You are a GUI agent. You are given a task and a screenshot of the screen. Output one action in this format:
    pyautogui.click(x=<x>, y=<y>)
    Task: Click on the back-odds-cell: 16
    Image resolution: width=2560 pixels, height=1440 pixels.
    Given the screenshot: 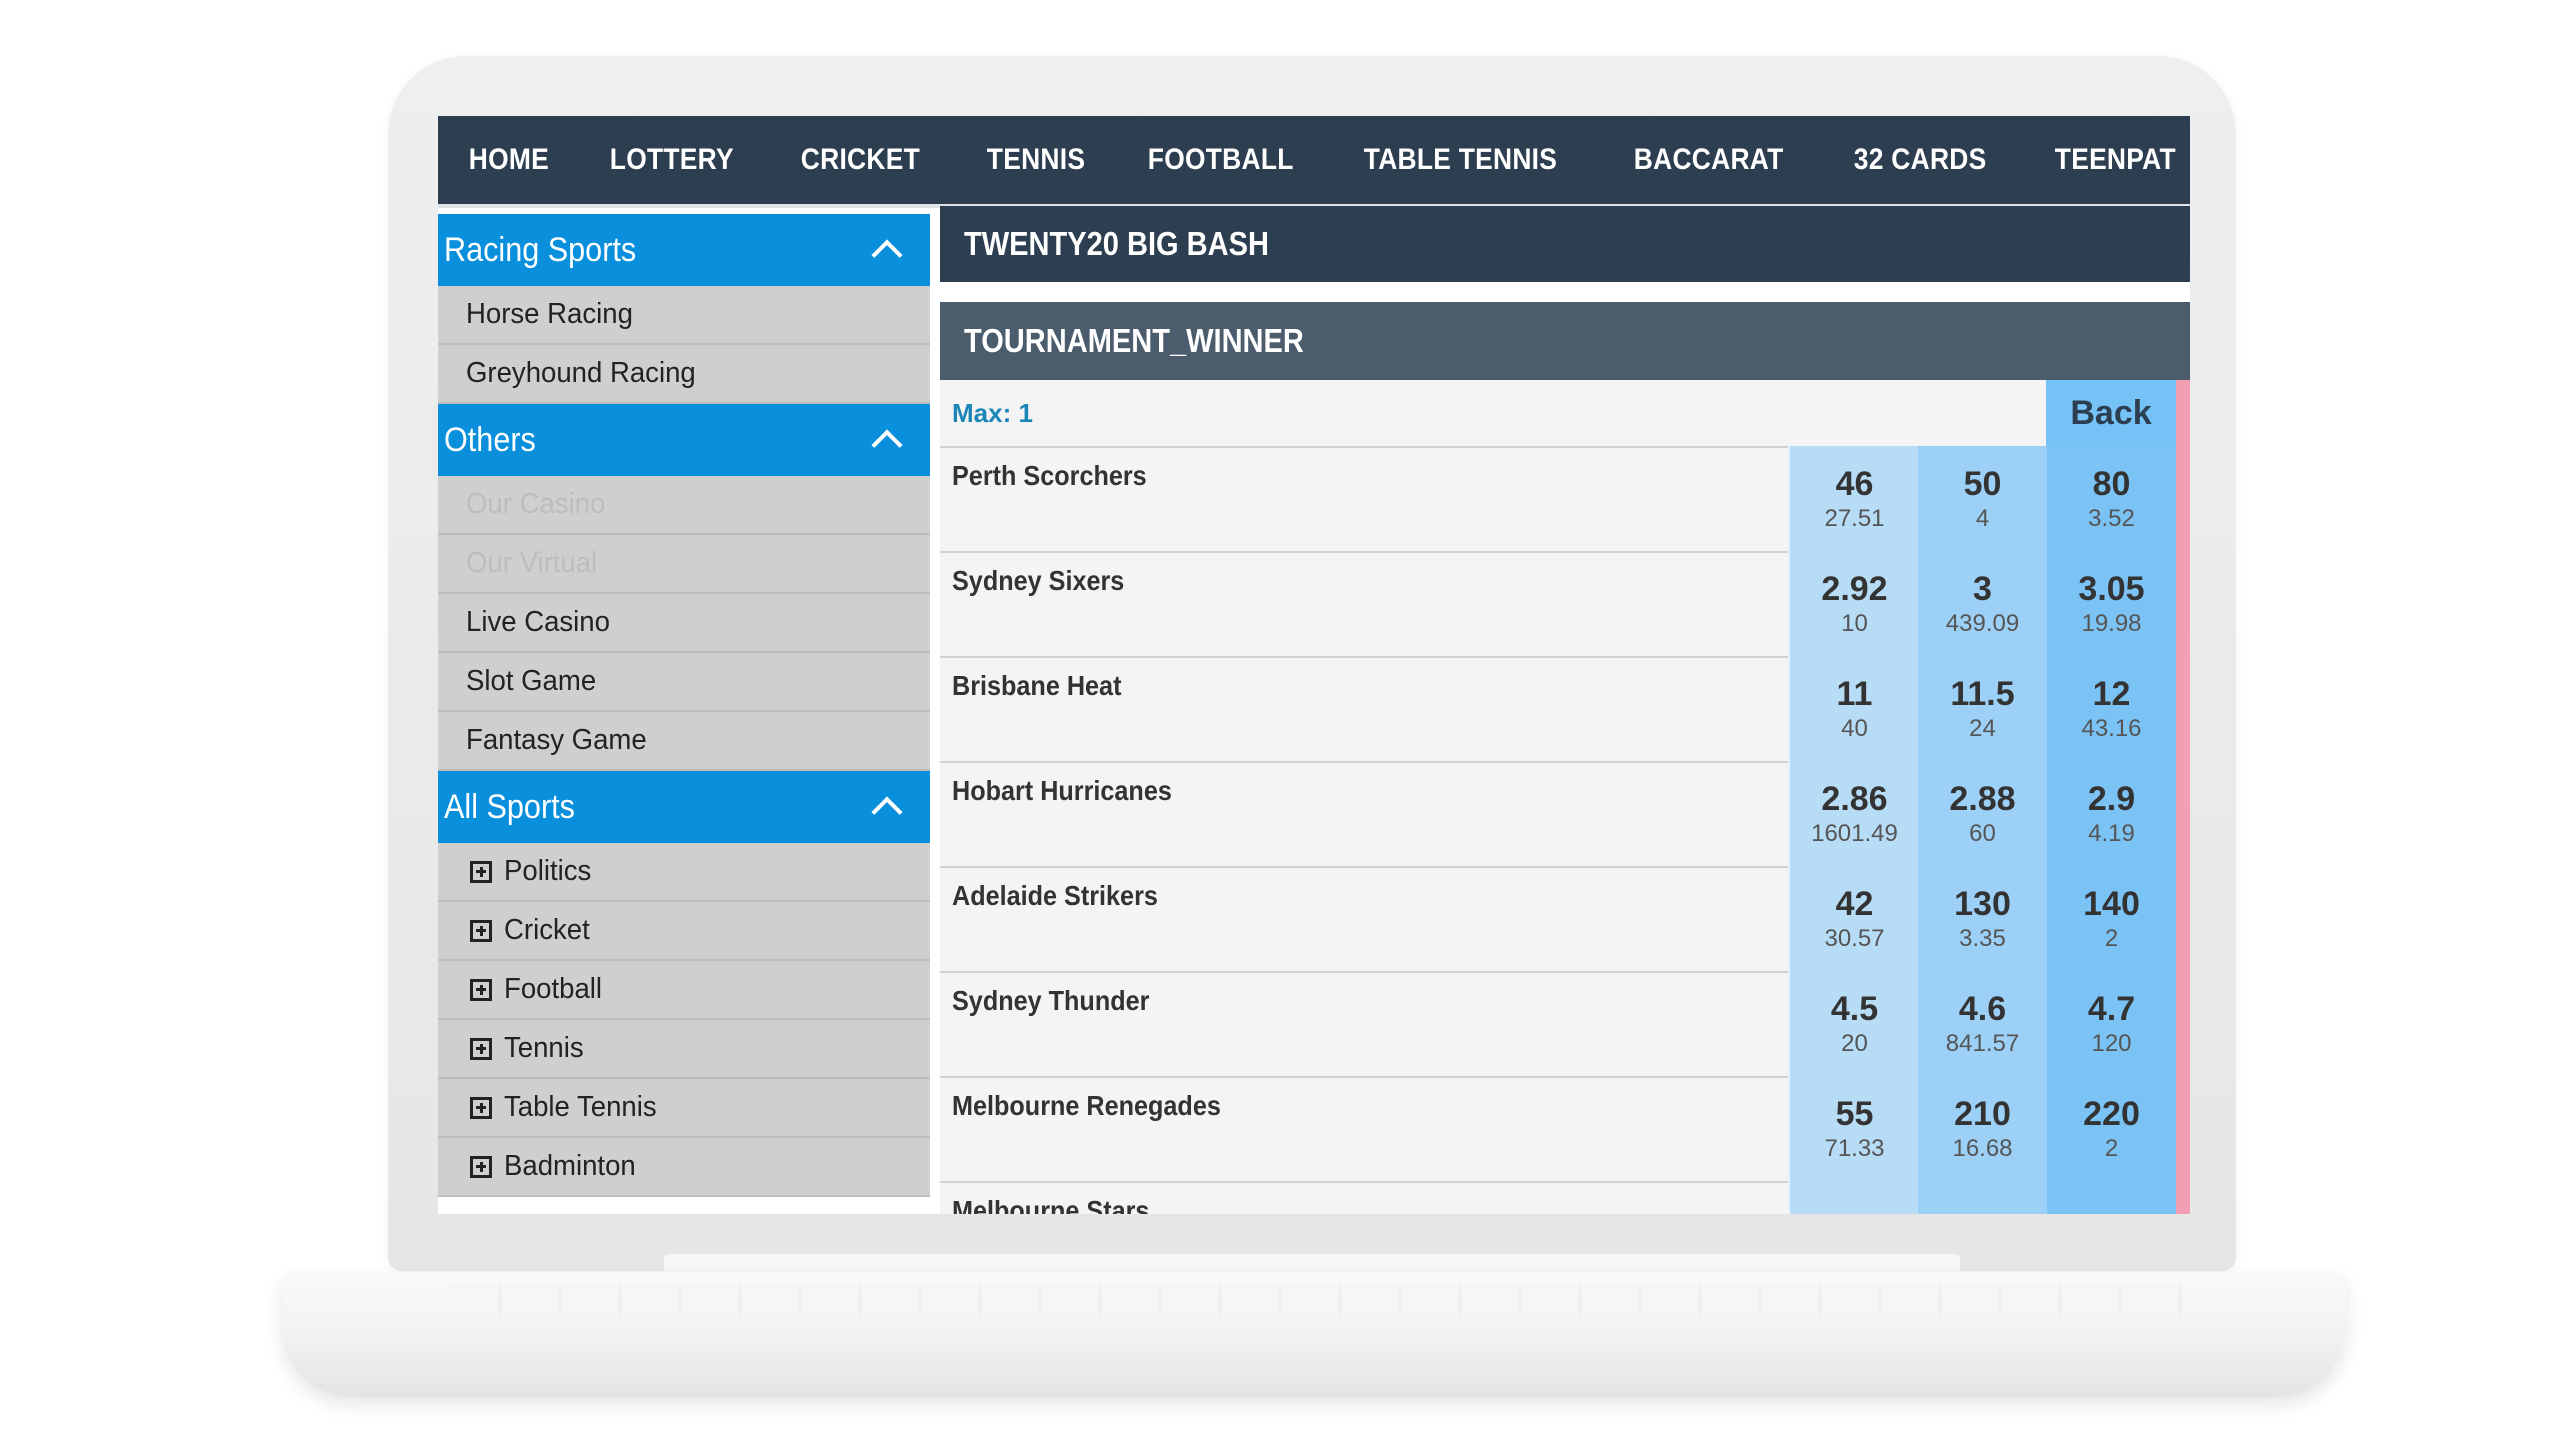 What is the action you would take?
    pyautogui.click(x=1982, y=1197)
    